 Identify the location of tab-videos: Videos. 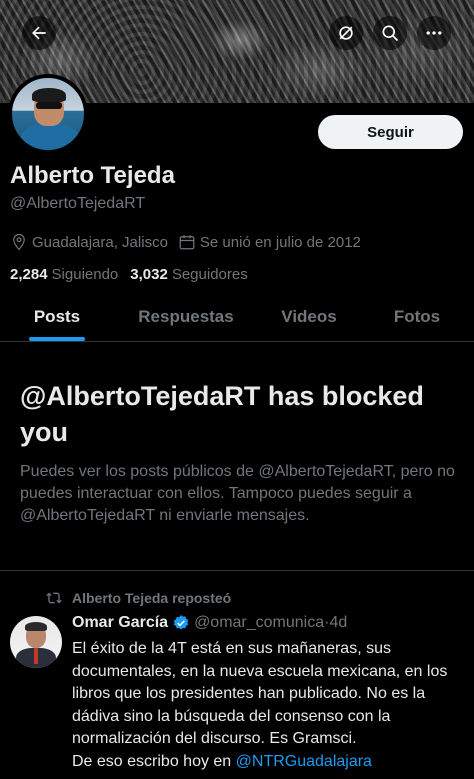
(309, 319).